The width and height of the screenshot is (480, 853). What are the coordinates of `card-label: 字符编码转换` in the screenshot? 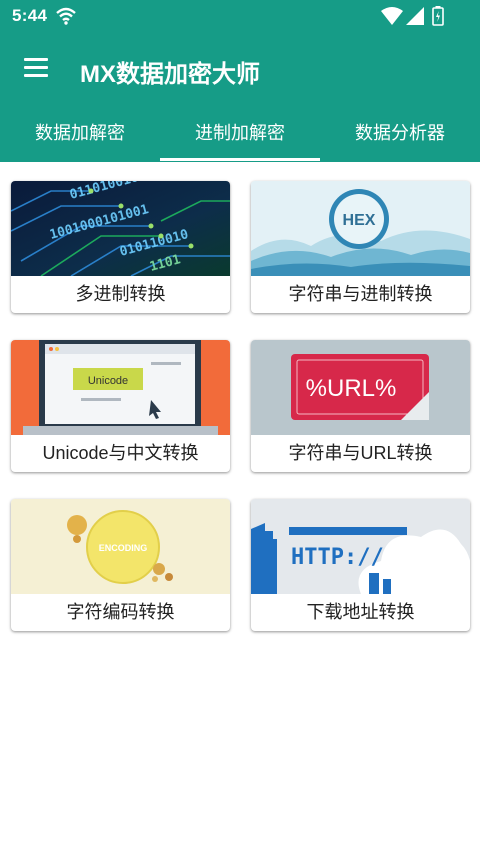 It's located at (120, 612).